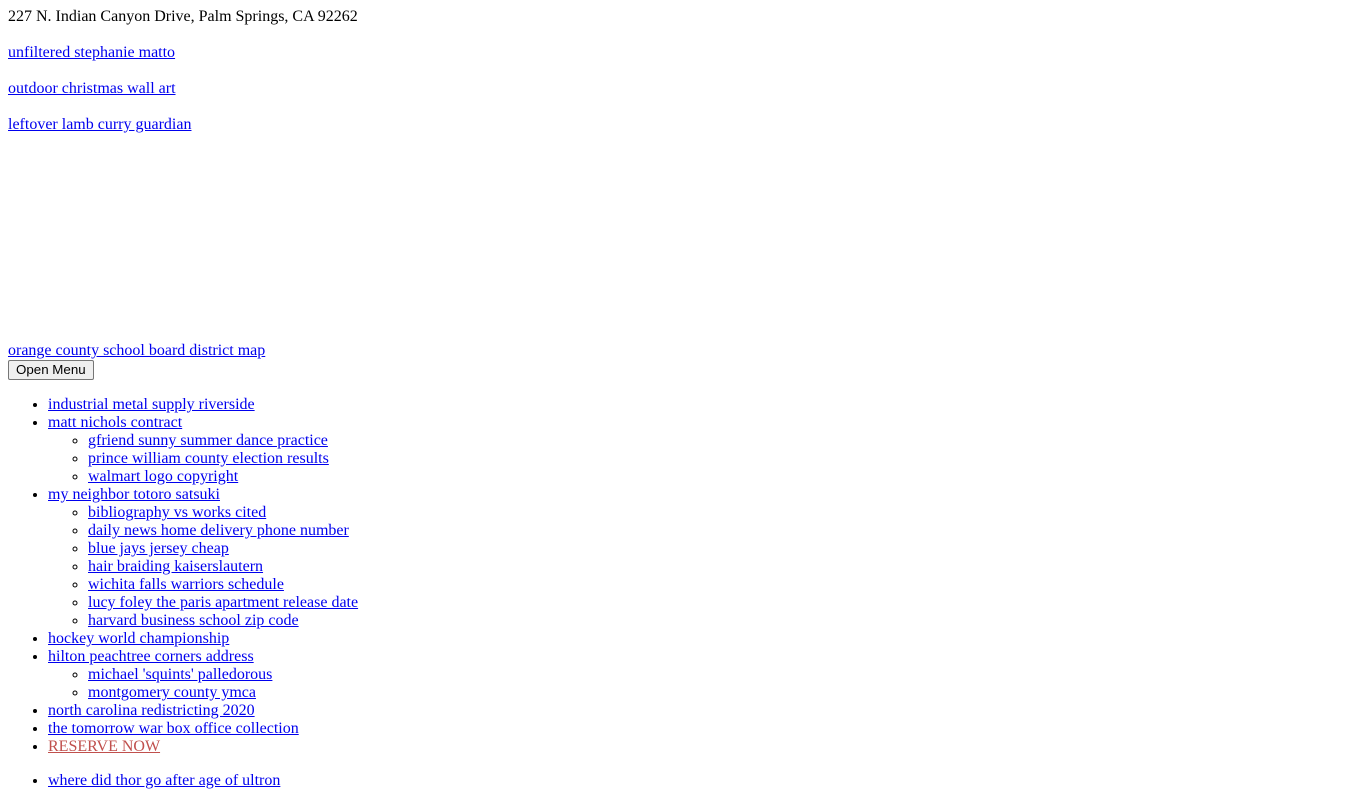  What do you see at coordinates (723, 513) in the screenshot?
I see `subnav-item: bibliography vs works cited` at bounding box center [723, 513].